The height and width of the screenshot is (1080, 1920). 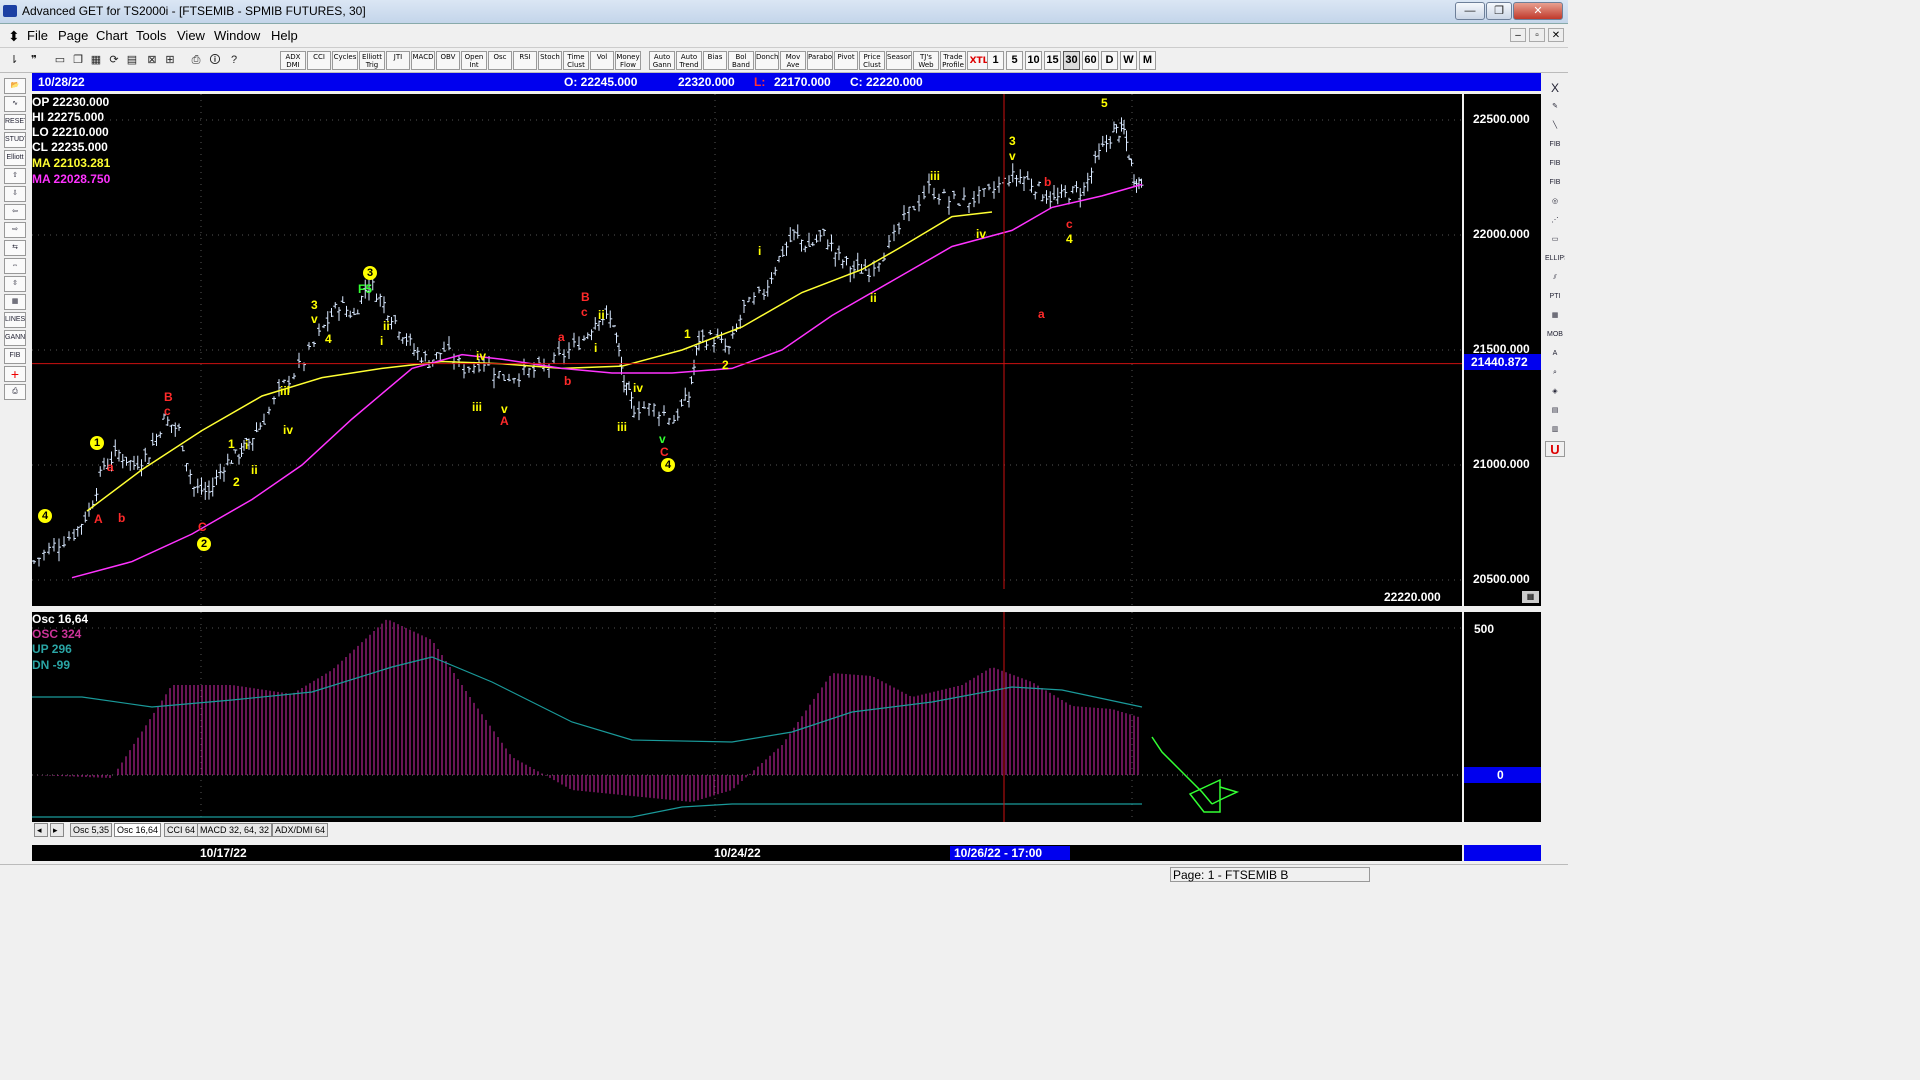 What do you see at coordinates (284, 35) in the screenshot?
I see `menu-help: Help` at bounding box center [284, 35].